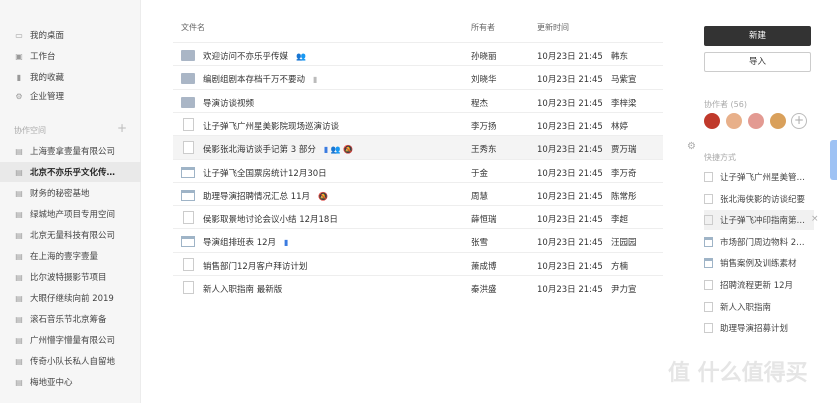 This screenshot has height=403, width=837. I want to click on collaborators-title: 协作者 (56), so click(725, 104).